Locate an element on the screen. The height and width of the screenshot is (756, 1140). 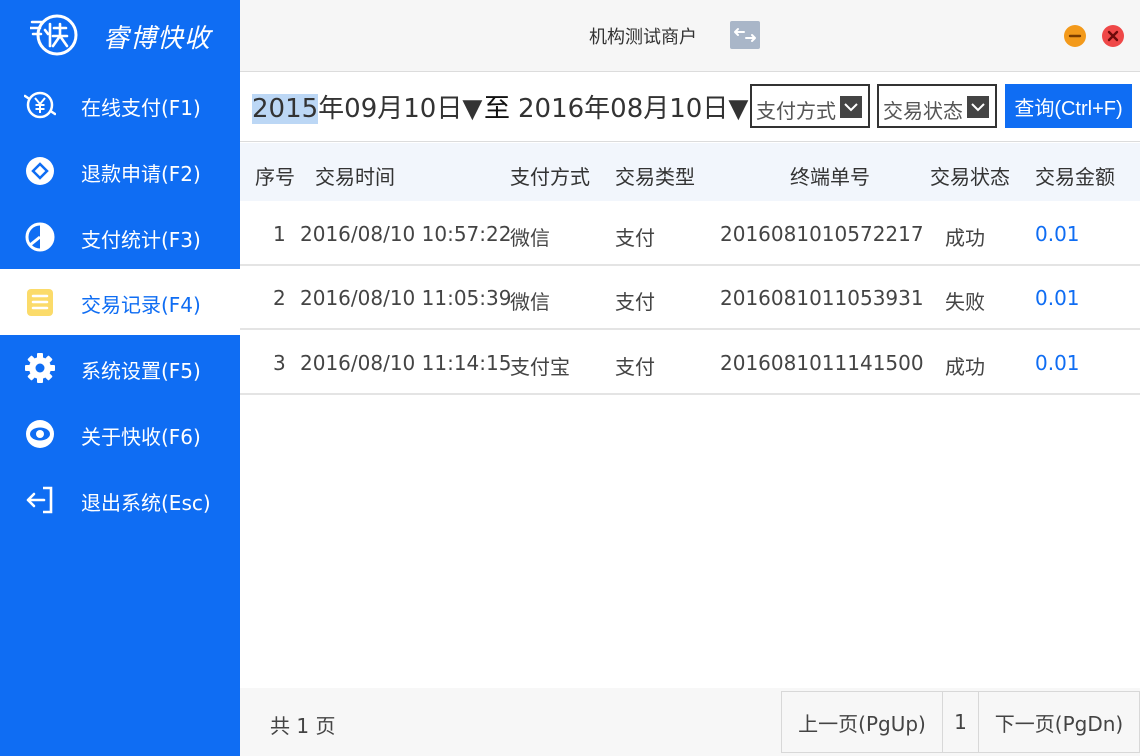
cell-no: 3 is located at coordinates (279, 363).